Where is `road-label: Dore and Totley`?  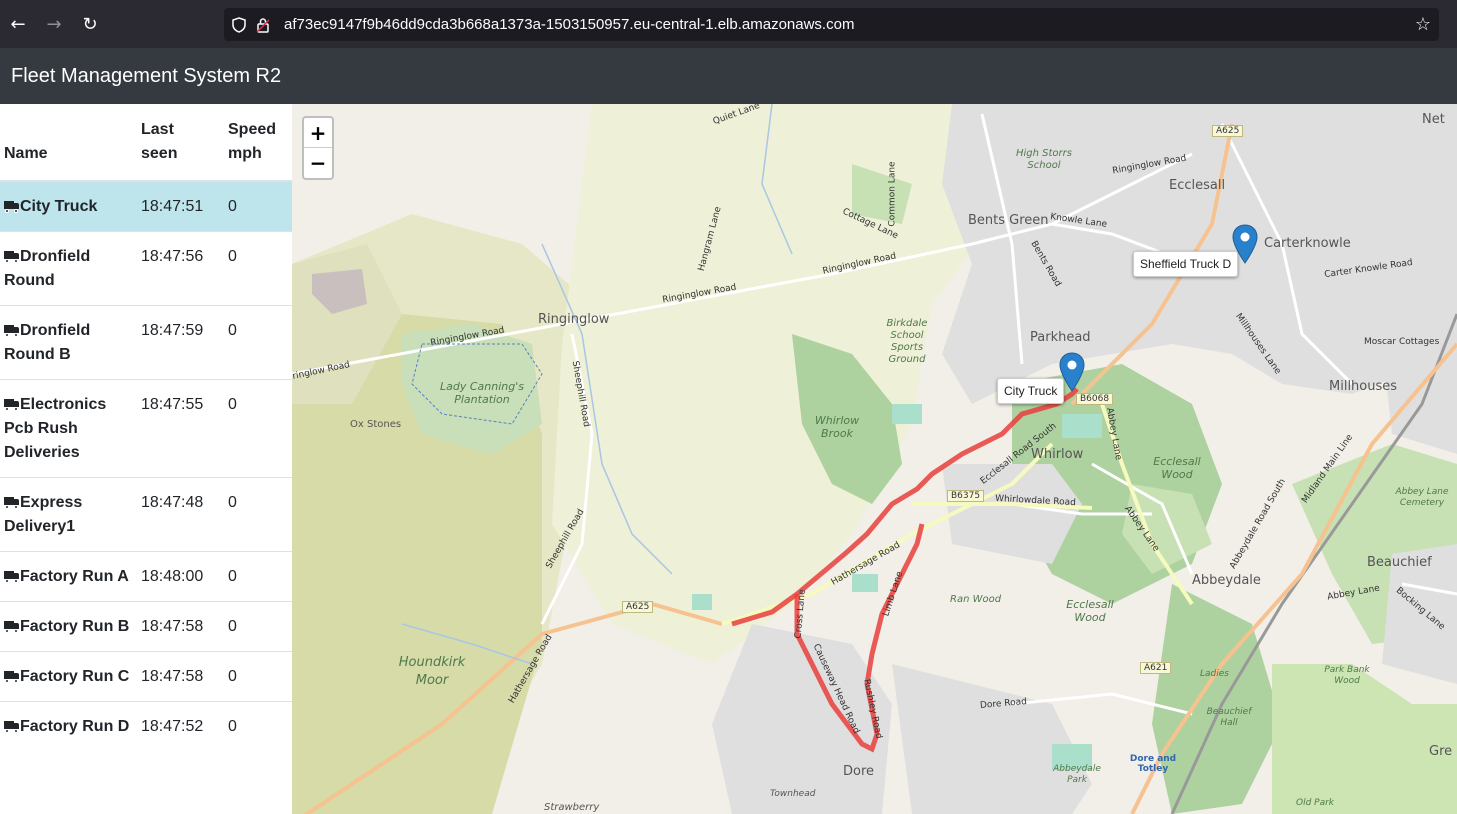
road-label: Dore and Totley is located at coordinates (1153, 764).